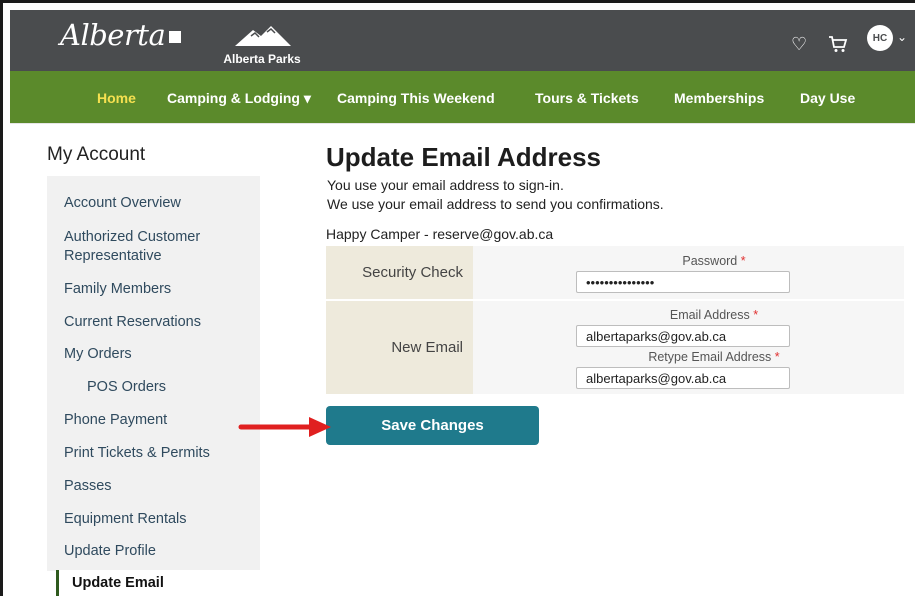 This screenshot has width=915, height=596. Describe the element at coordinates (710, 357) in the screenshot. I see `retype-label-text: Retype Email Address` at that location.